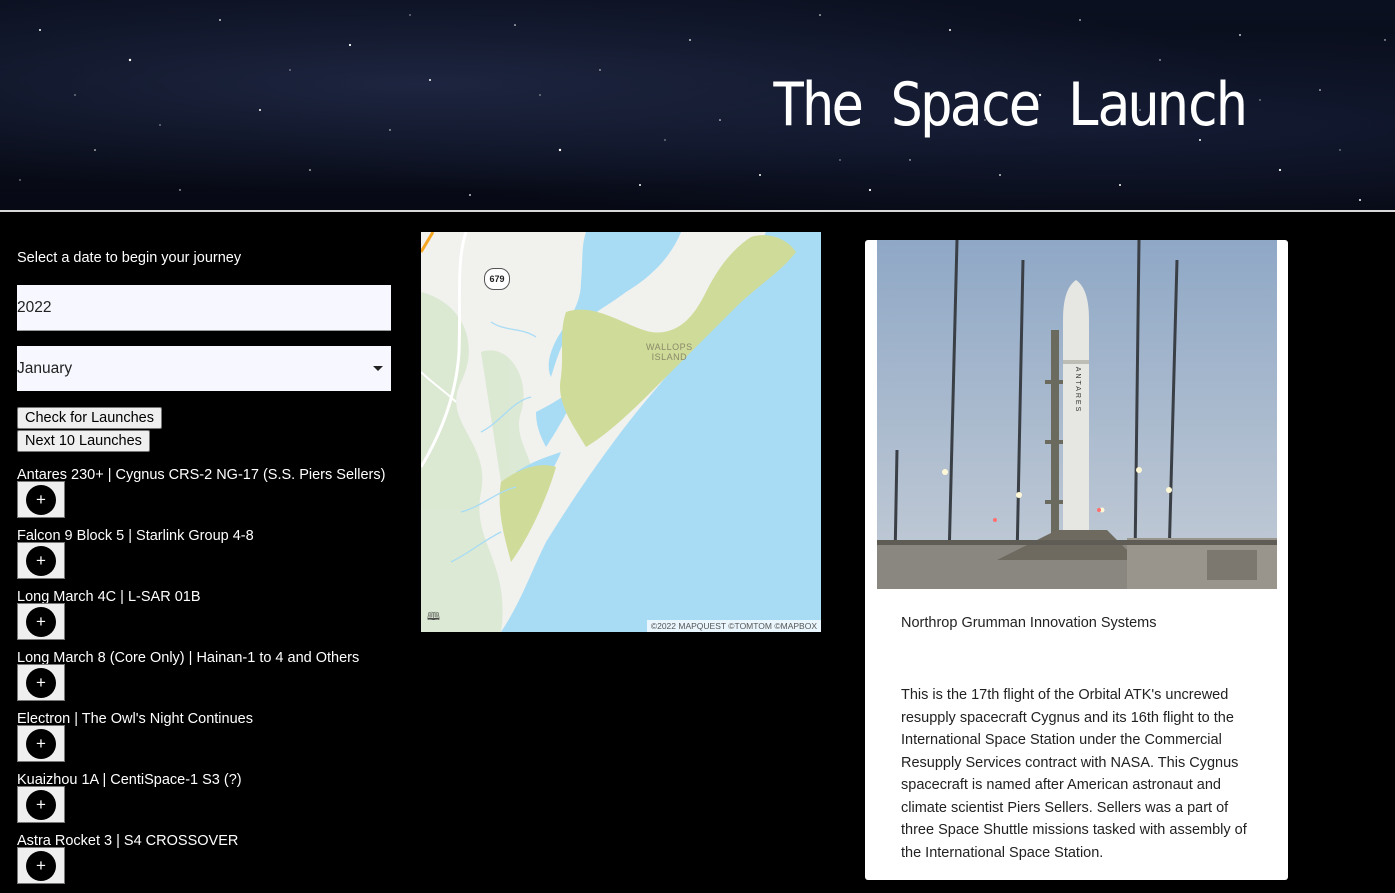 This screenshot has height=893, width=1395. Describe the element at coordinates (45, 368) in the screenshot. I see `month-select-value: January` at that location.